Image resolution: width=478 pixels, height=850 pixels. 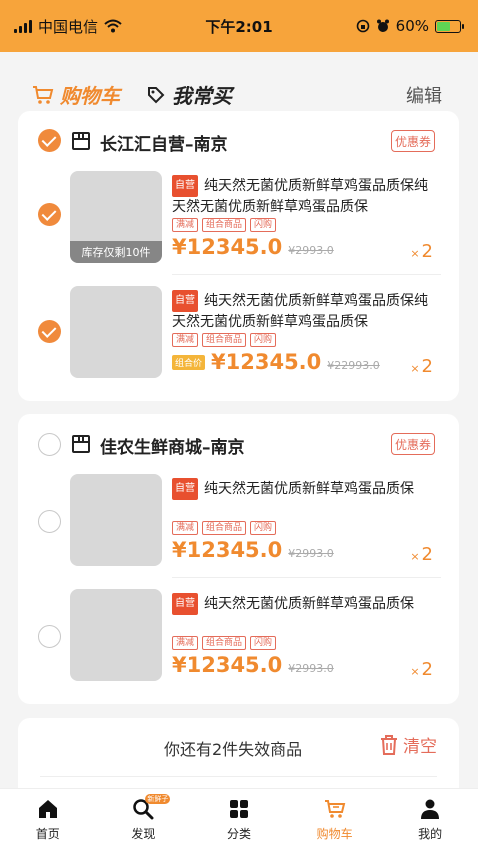 I want to click on battery-icon, so click(x=449, y=26).